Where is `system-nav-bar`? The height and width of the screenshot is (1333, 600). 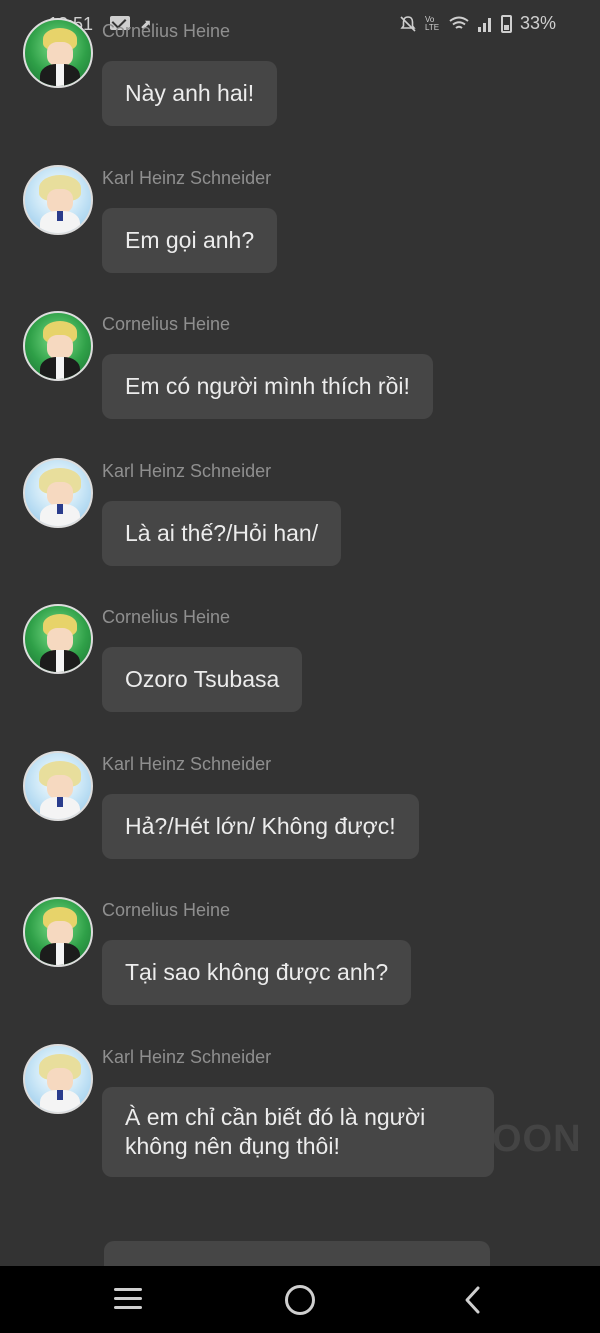
system-nav-bar is located at coordinates (300, 1299).